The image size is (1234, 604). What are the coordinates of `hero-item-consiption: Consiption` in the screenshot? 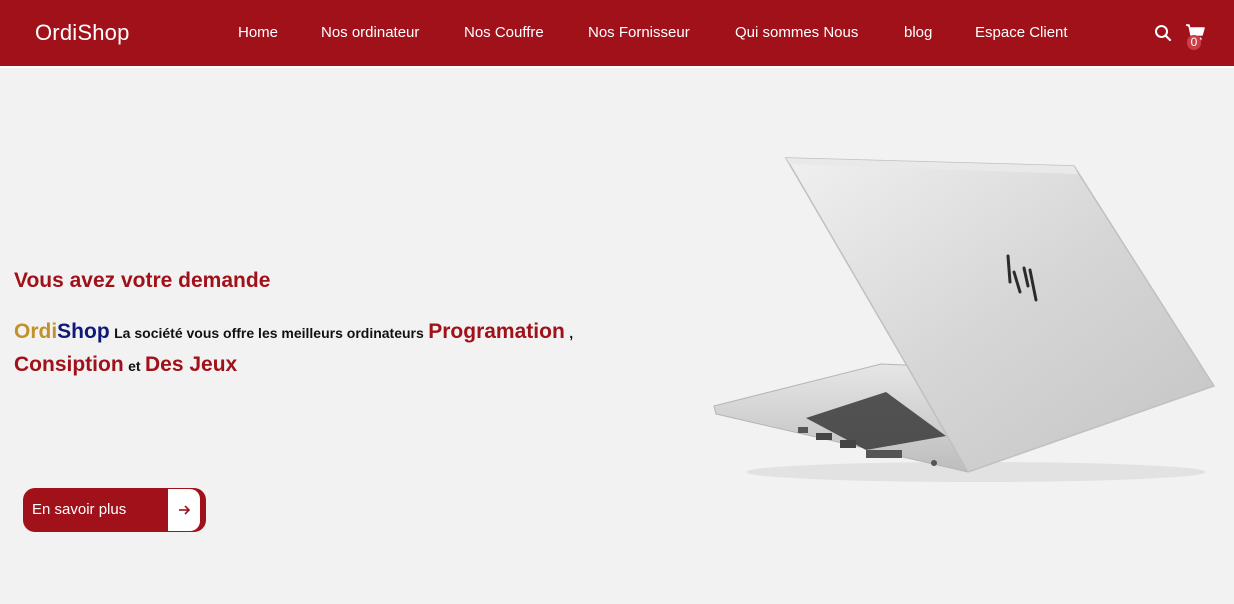 It's located at (69, 364).